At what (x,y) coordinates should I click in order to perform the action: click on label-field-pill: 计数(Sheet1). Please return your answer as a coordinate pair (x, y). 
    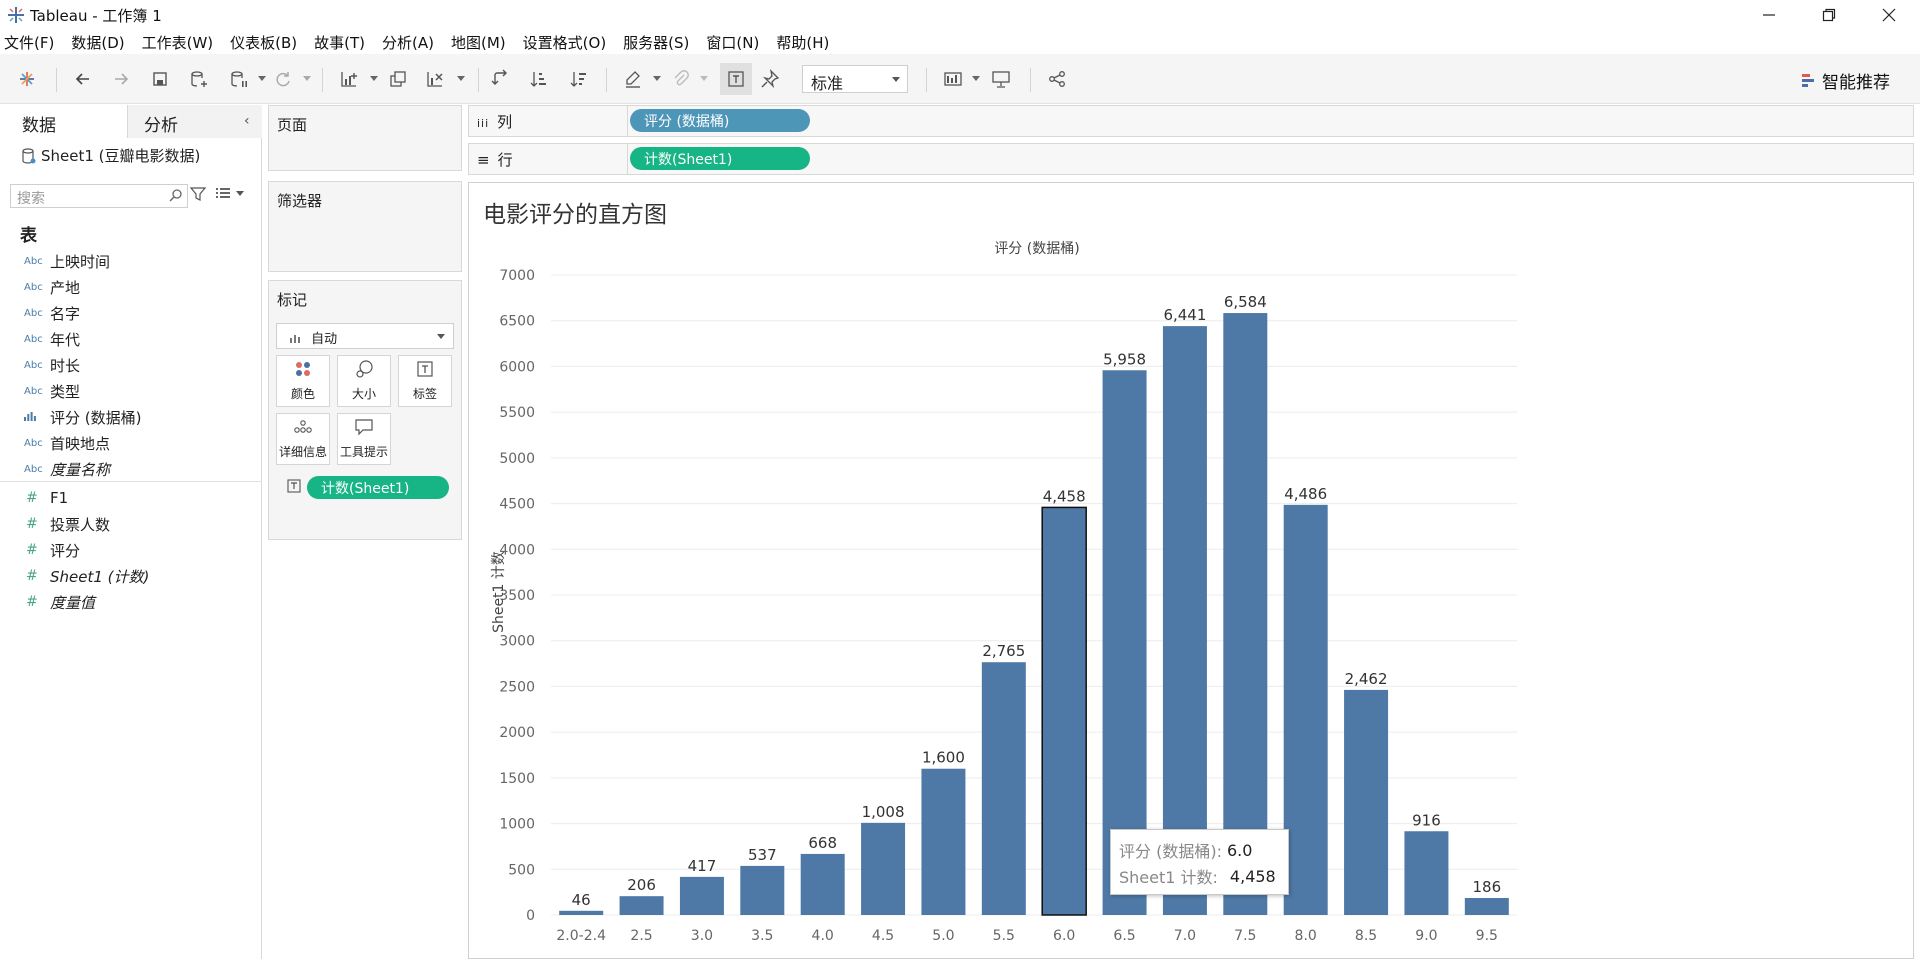
    Looking at the image, I should click on (378, 487).